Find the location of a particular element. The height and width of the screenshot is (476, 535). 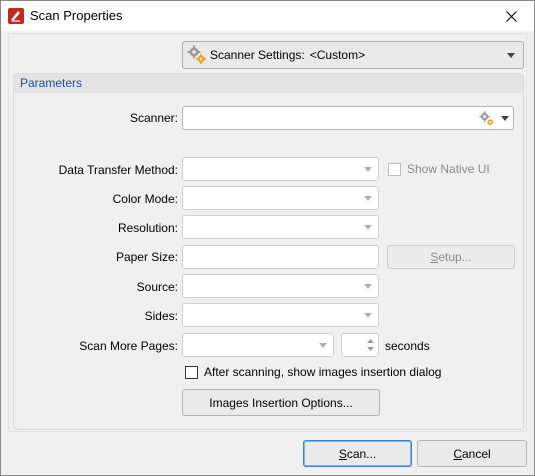

sides-dropdown is located at coordinates (280, 315).